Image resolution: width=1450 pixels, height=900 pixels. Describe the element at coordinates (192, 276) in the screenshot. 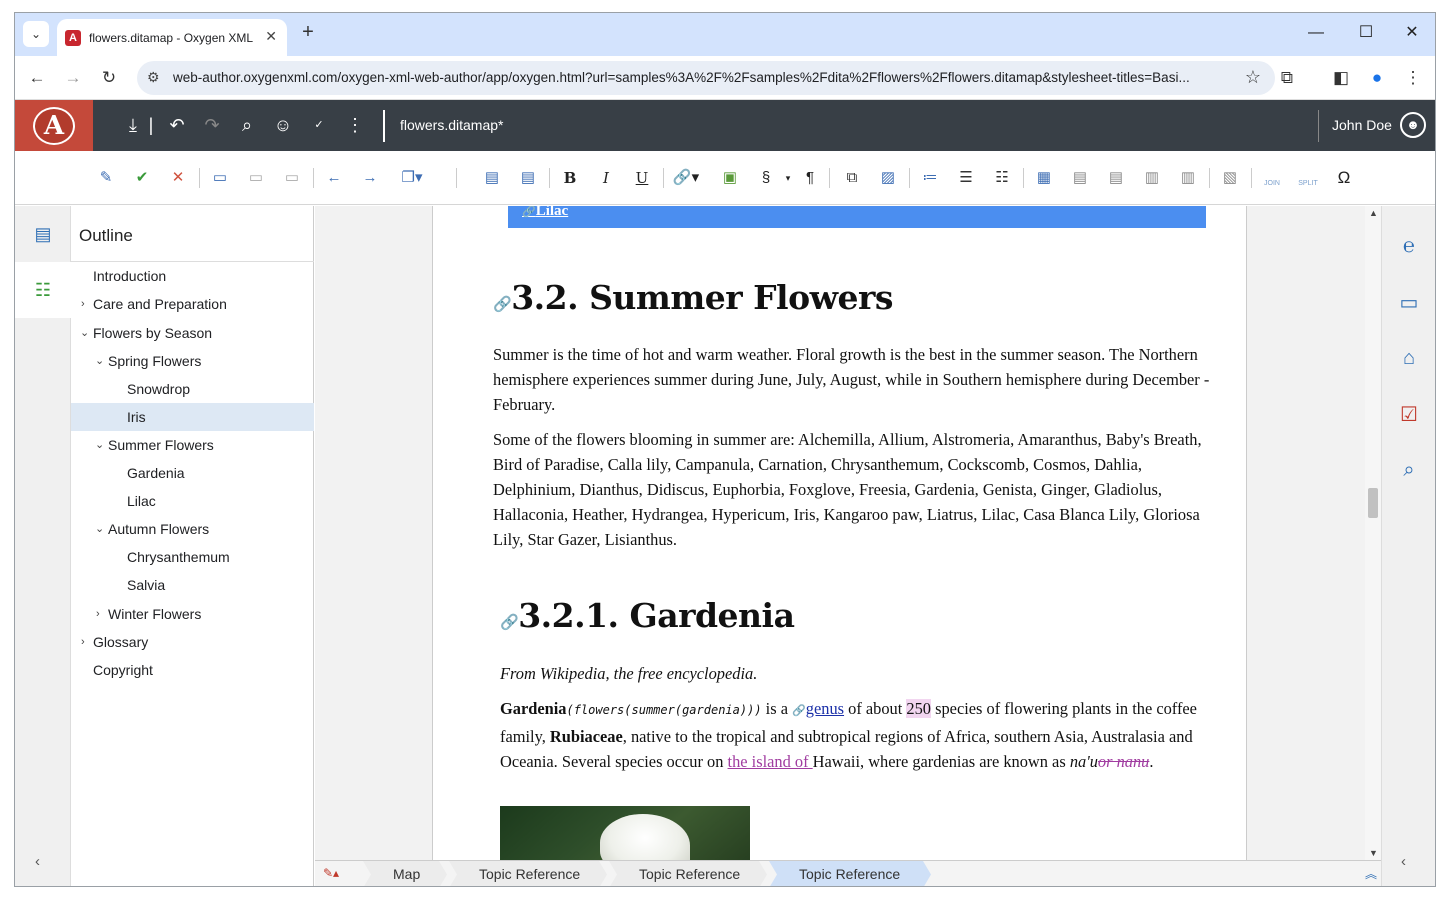

I see `outline-item-introduction: Introduction` at that location.